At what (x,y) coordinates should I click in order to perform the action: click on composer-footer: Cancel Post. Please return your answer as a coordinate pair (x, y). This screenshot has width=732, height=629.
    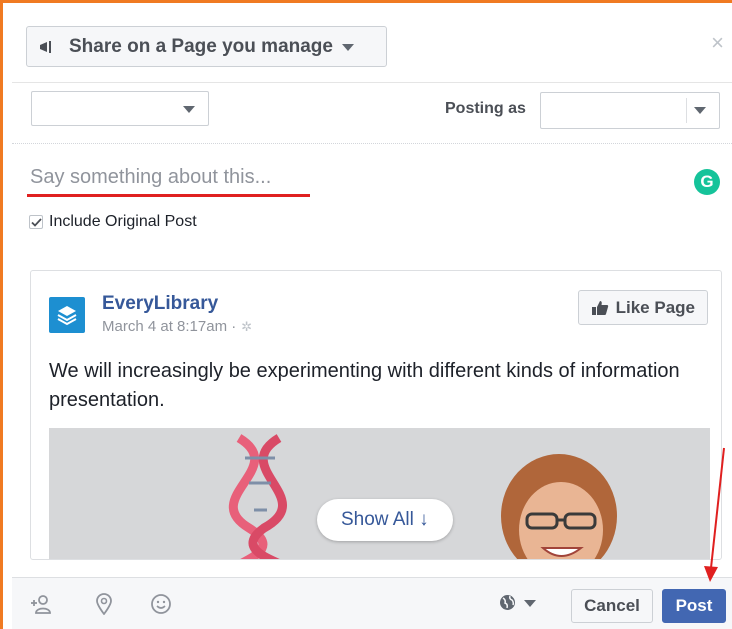
    Looking at the image, I should click on (372, 603).